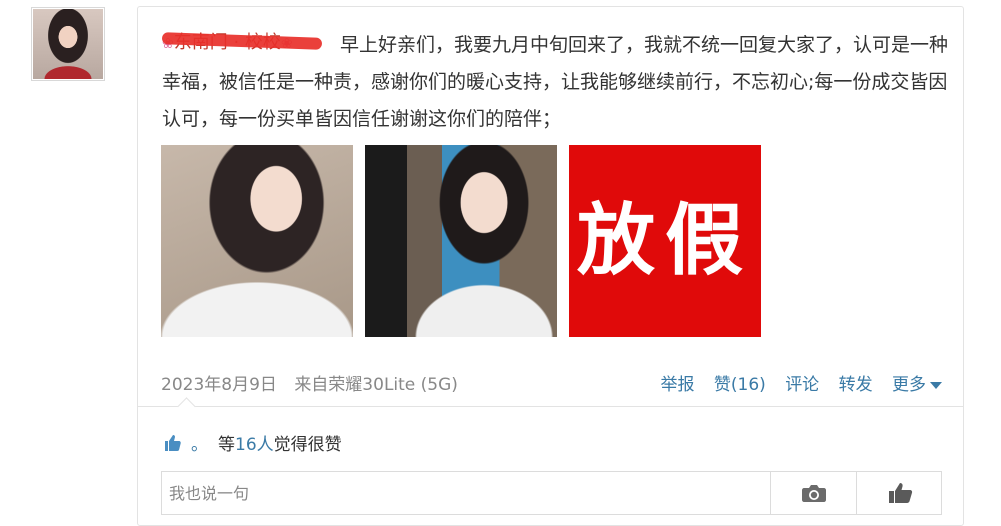 Image resolution: width=1001 pixels, height=526 pixels. Describe the element at coordinates (226, 445) in the screenshot. I see `likes-prefix: 等` at that location.